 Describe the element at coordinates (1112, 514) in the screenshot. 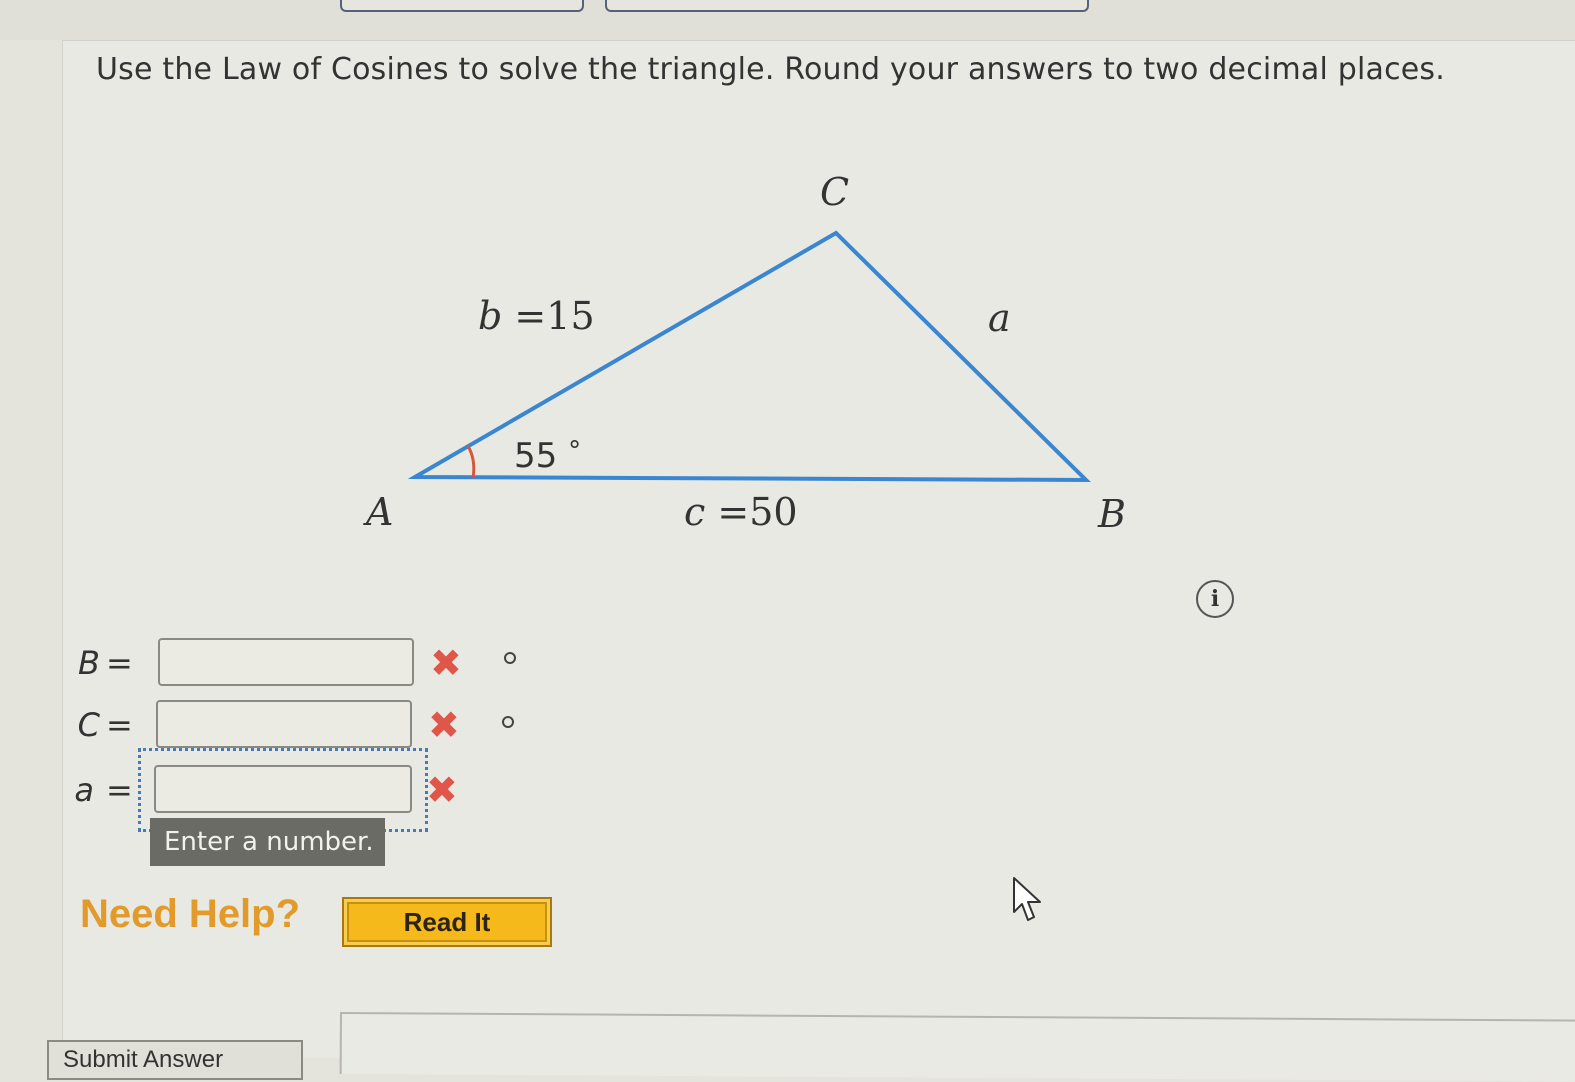

I see `vertex-b-label: B` at that location.